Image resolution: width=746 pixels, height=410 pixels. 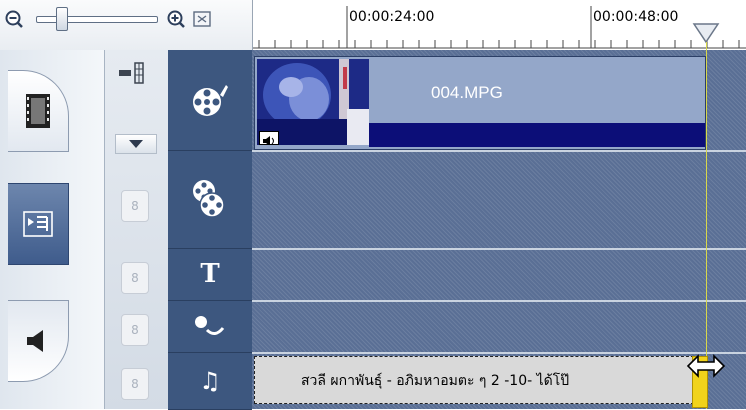 I want to click on overlay-mode-tab, so click(x=38, y=224).